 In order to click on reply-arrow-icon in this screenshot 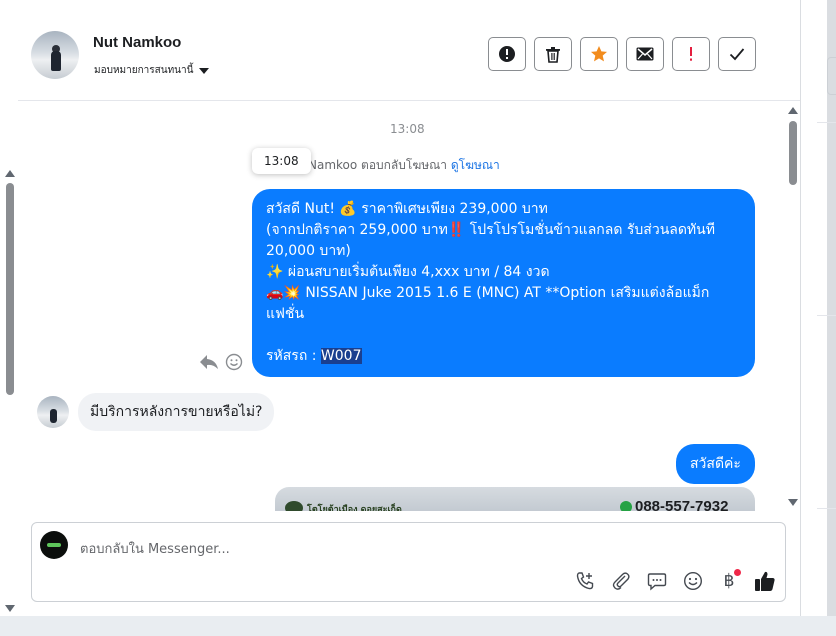, I will do `click(209, 362)`.